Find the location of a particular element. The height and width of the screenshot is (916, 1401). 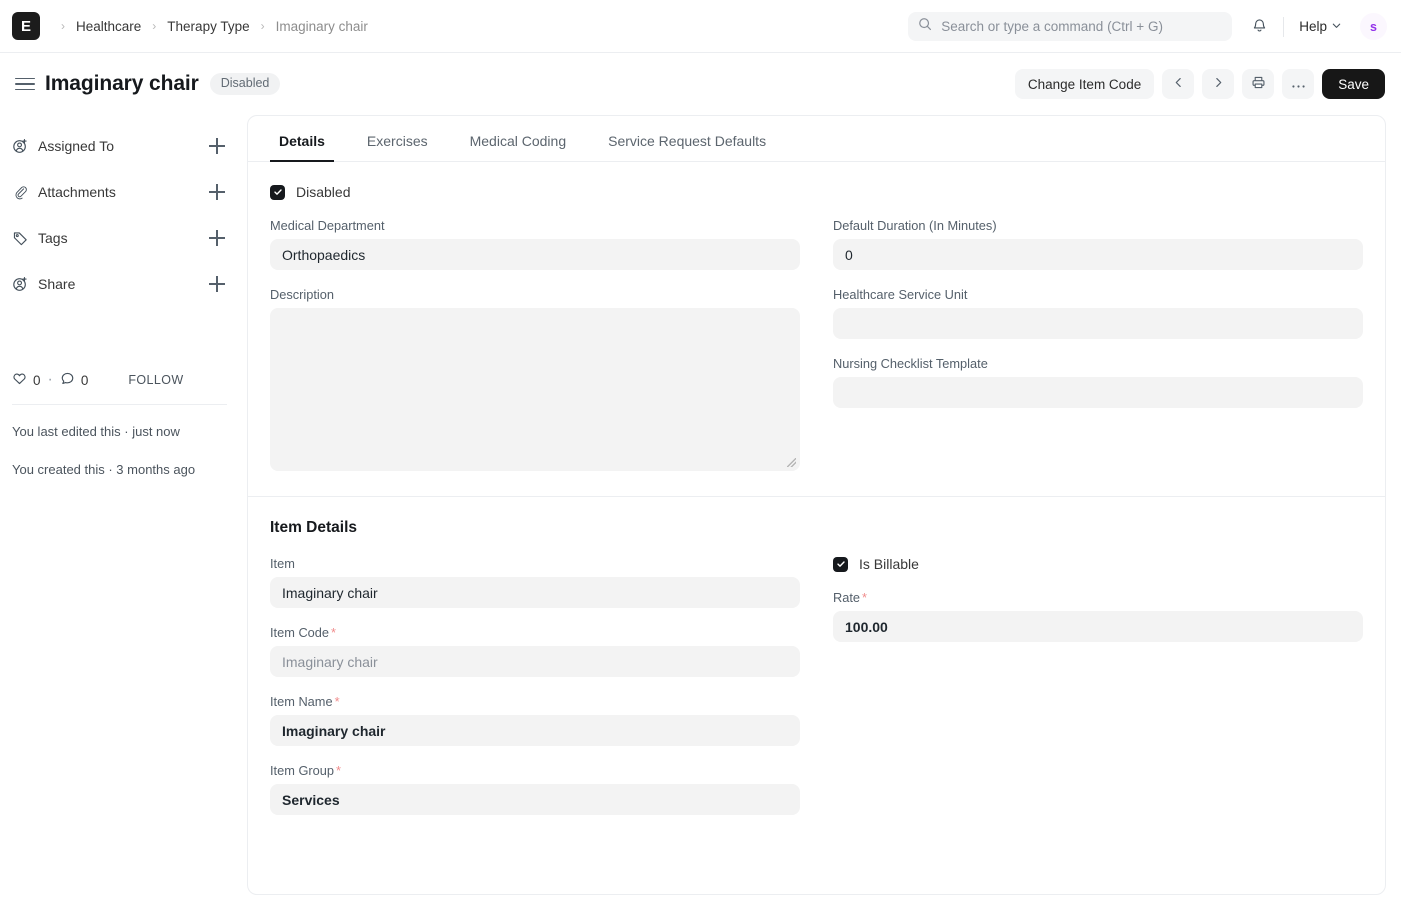

healthcare-service-unit-input is located at coordinates (1098, 323).